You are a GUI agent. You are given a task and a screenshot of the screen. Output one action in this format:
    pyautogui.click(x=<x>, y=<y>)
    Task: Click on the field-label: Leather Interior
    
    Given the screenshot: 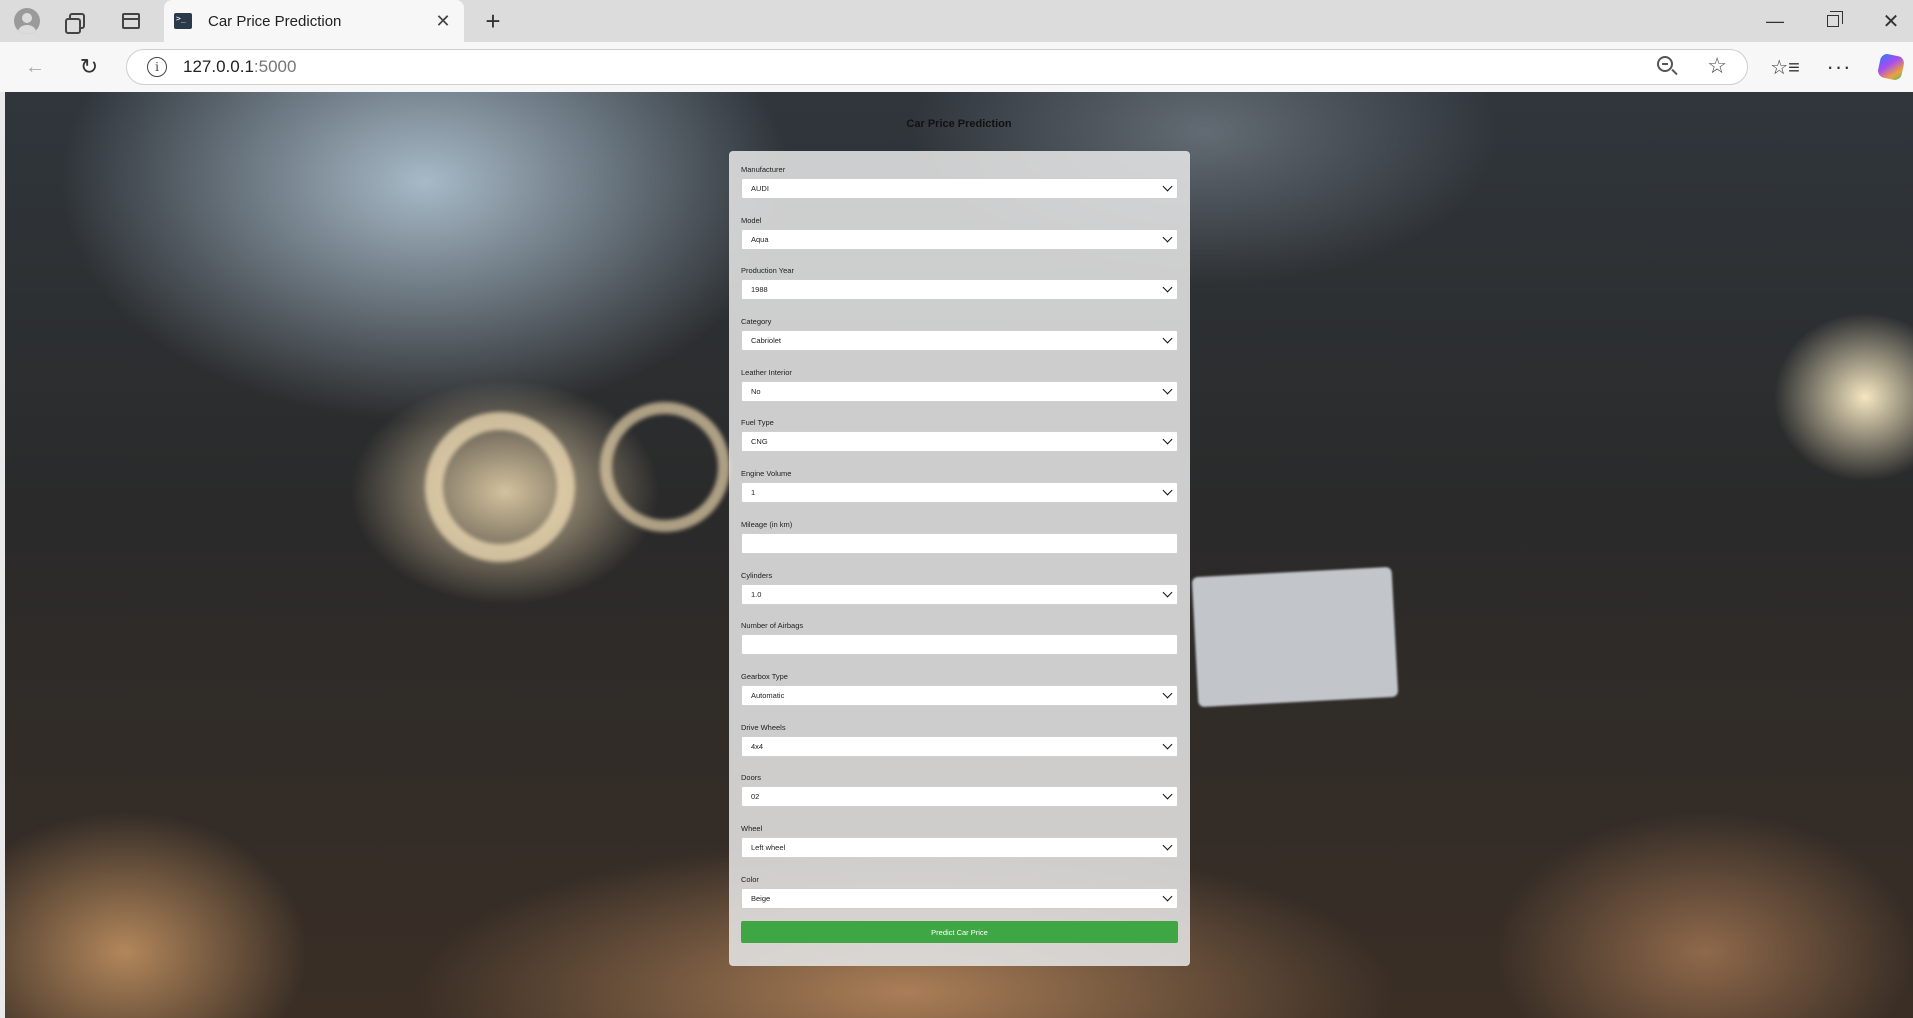 What is the action you would take?
    pyautogui.click(x=766, y=372)
    